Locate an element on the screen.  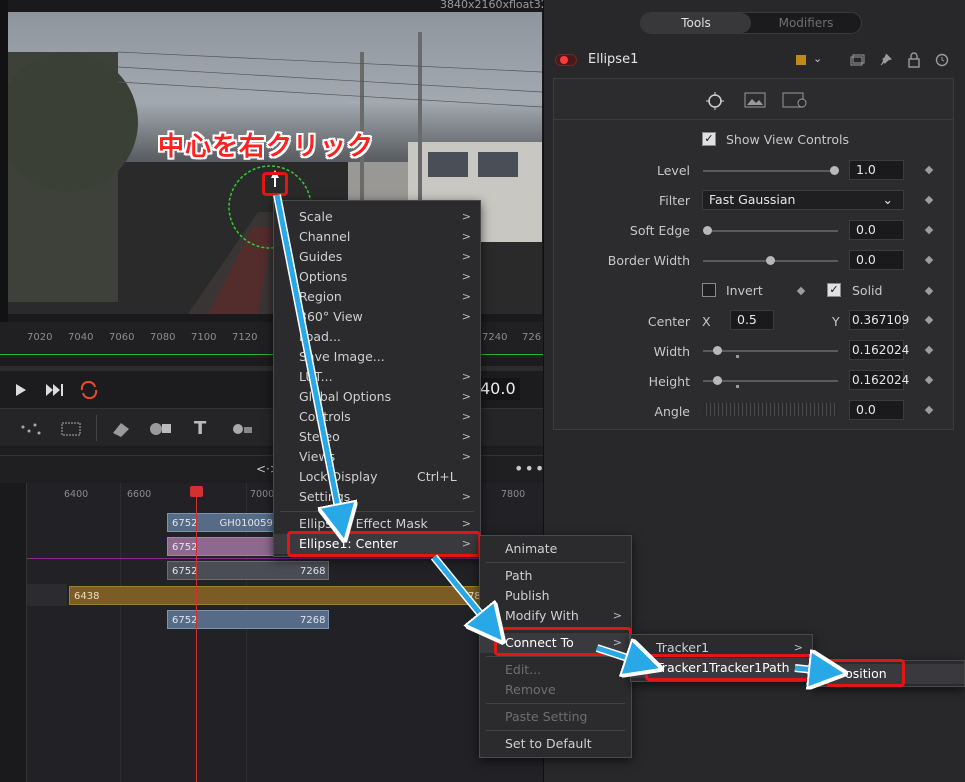
menu-item-publish: Publish is located at coordinates (555, 596).